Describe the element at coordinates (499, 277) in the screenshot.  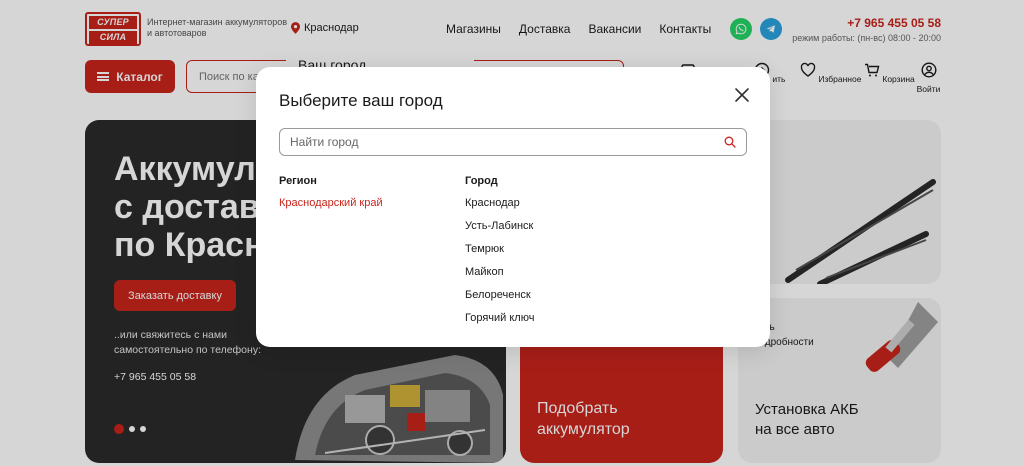
I see `city-item-maykop: Майкоп` at that location.